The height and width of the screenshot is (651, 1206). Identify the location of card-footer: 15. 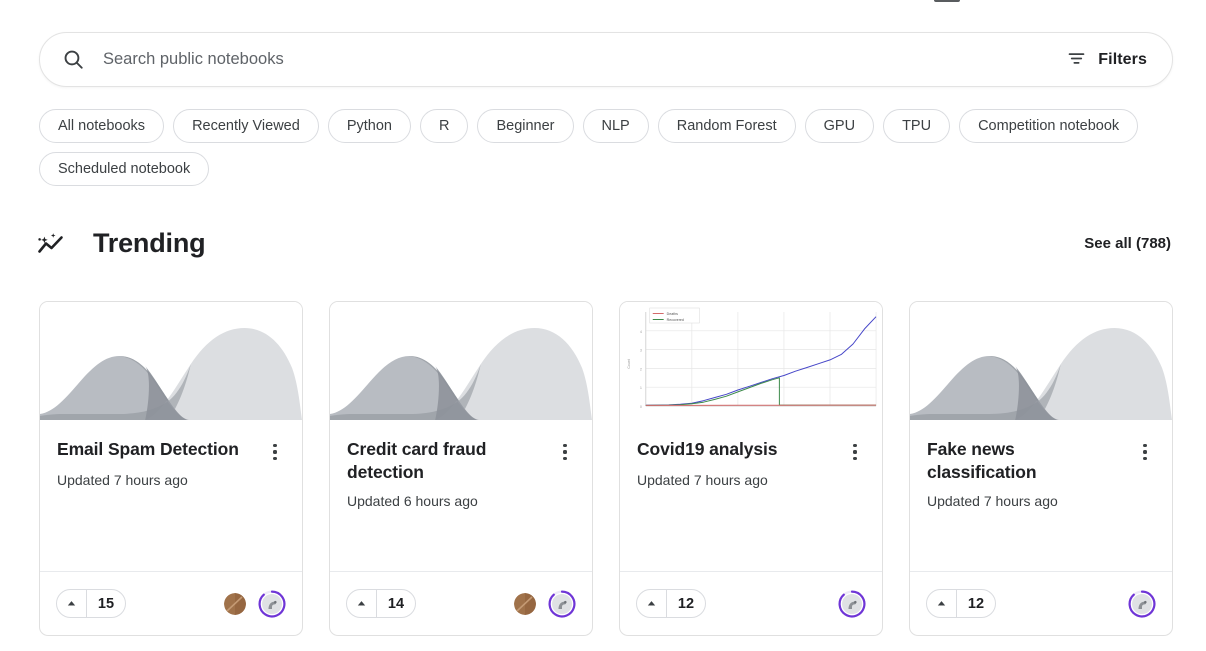
(171, 603).